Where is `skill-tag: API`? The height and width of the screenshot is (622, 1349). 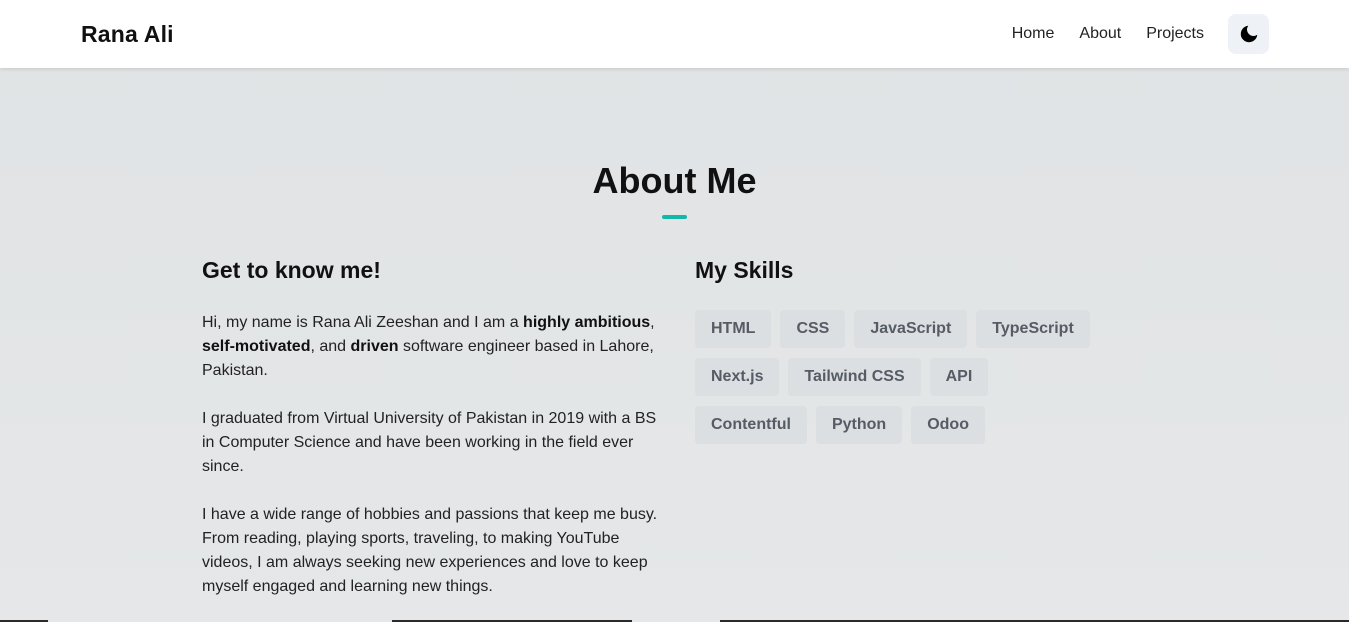
skill-tag: API is located at coordinates (959, 377).